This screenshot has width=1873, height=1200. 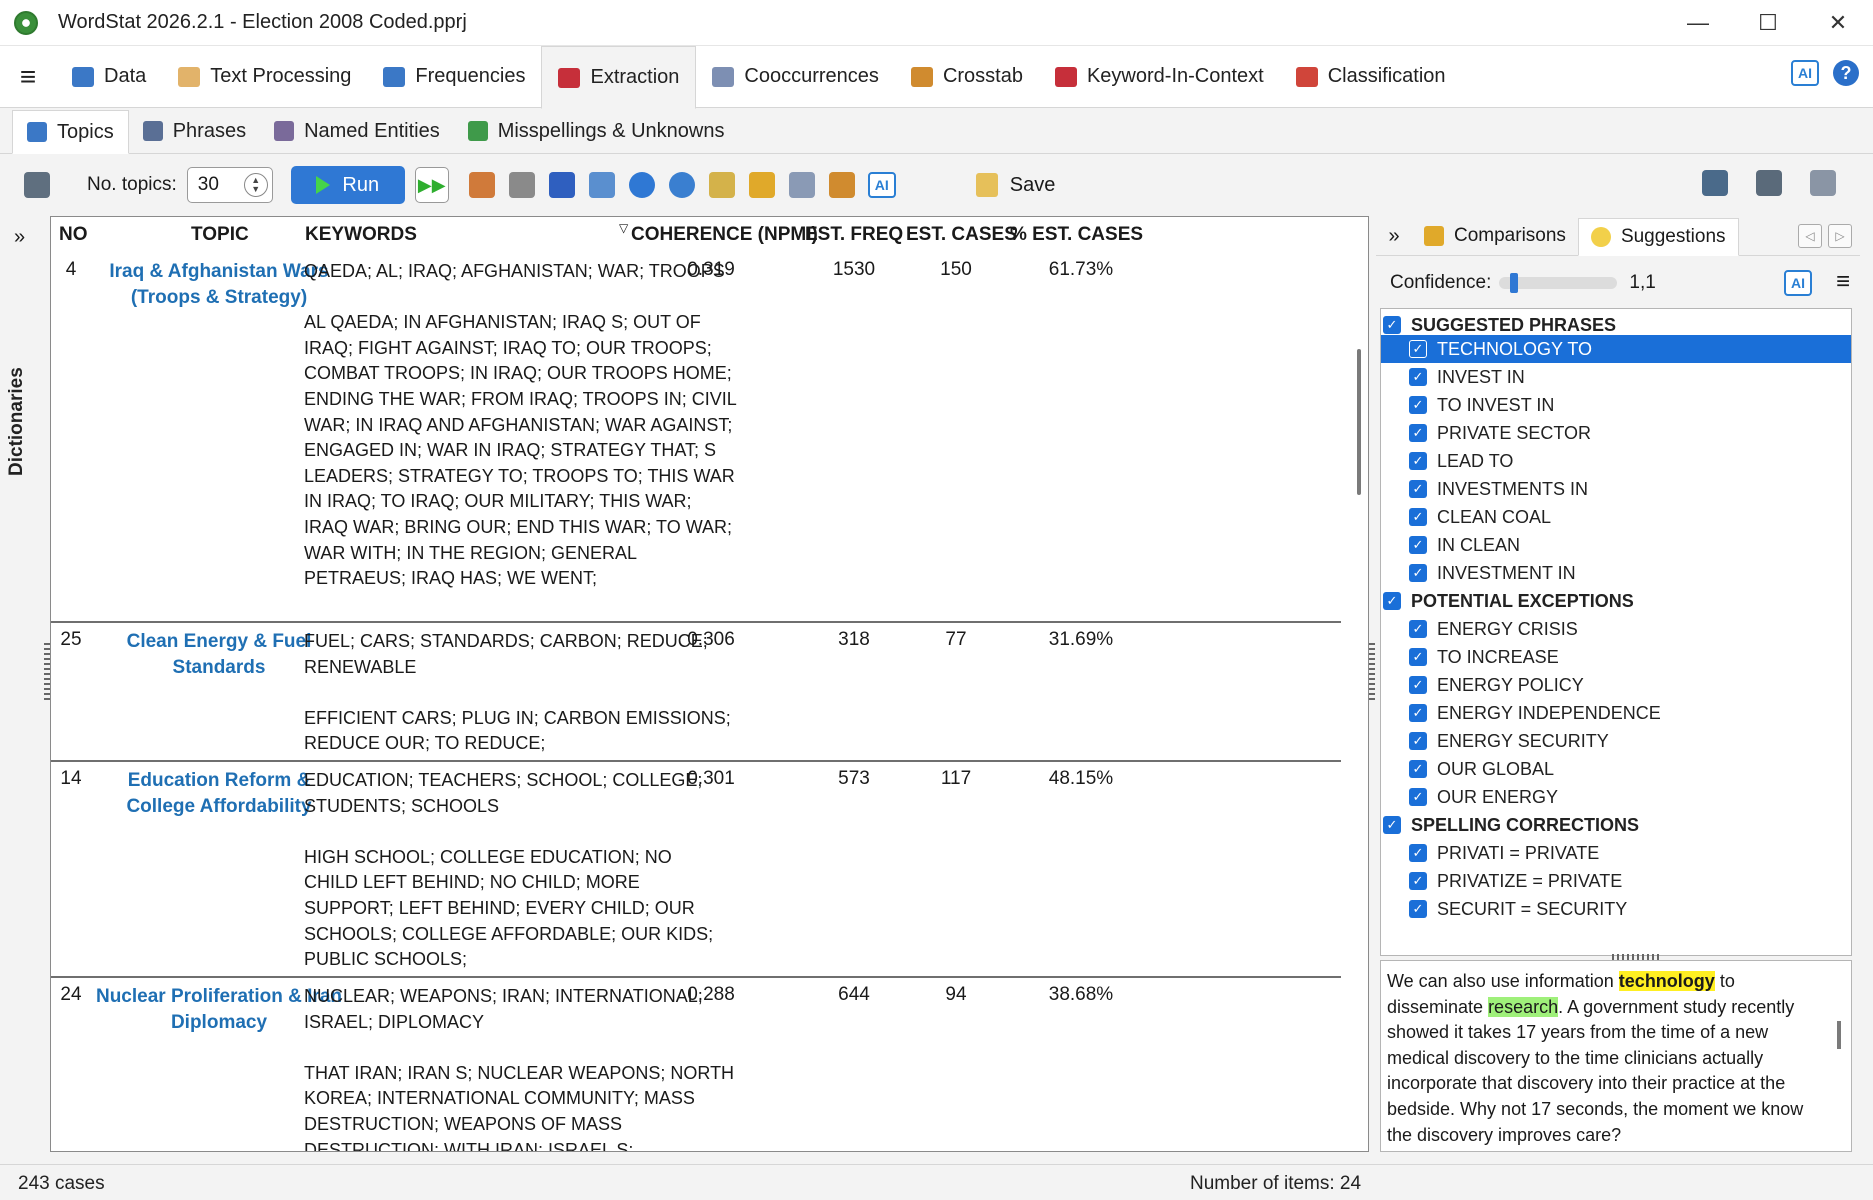 I want to click on export-icon, so click(x=1715, y=183).